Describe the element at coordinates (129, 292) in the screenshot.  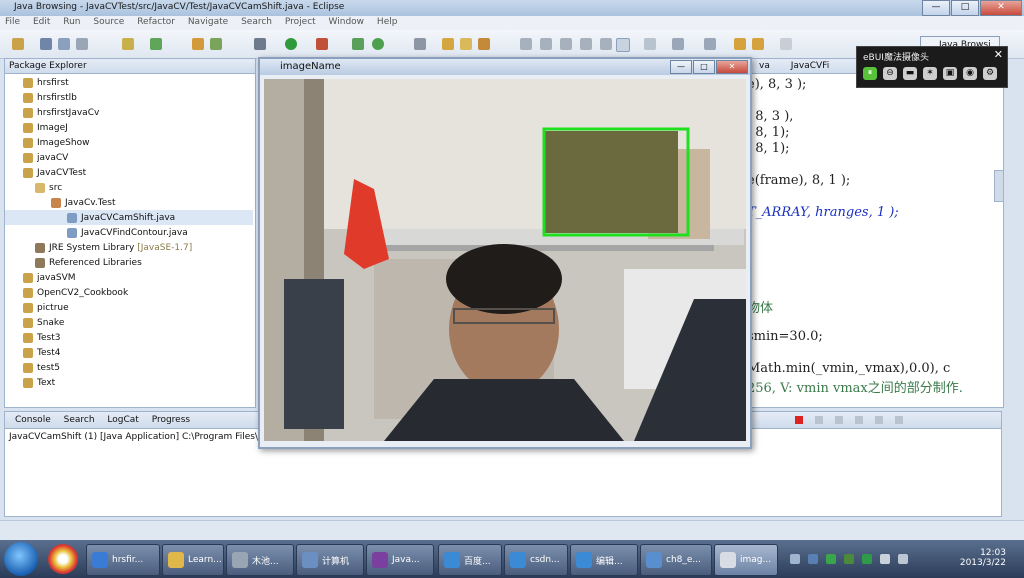
I see `tree-item: OpenCV2_Cookbook` at that location.